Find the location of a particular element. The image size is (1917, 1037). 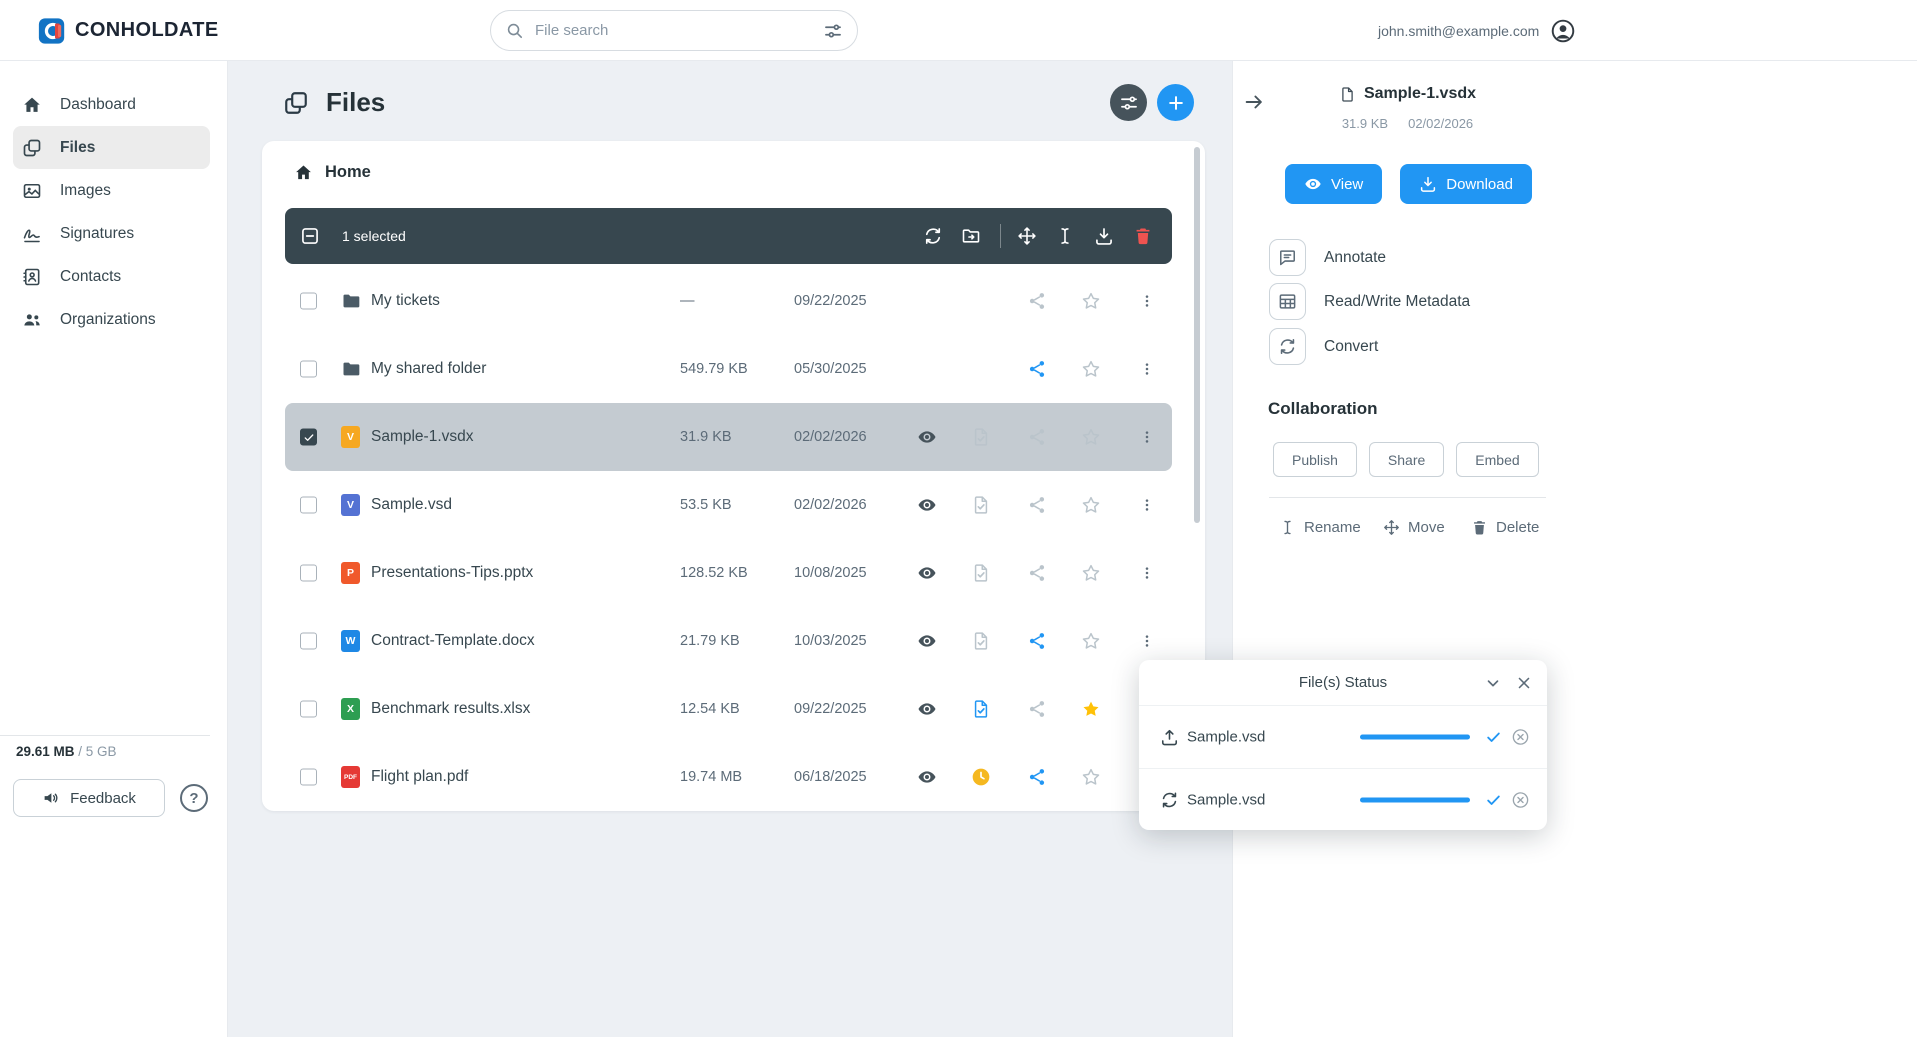

table-row: V Sample.vsd 53.5 KB 02/02/2026 is located at coordinates (728, 505).